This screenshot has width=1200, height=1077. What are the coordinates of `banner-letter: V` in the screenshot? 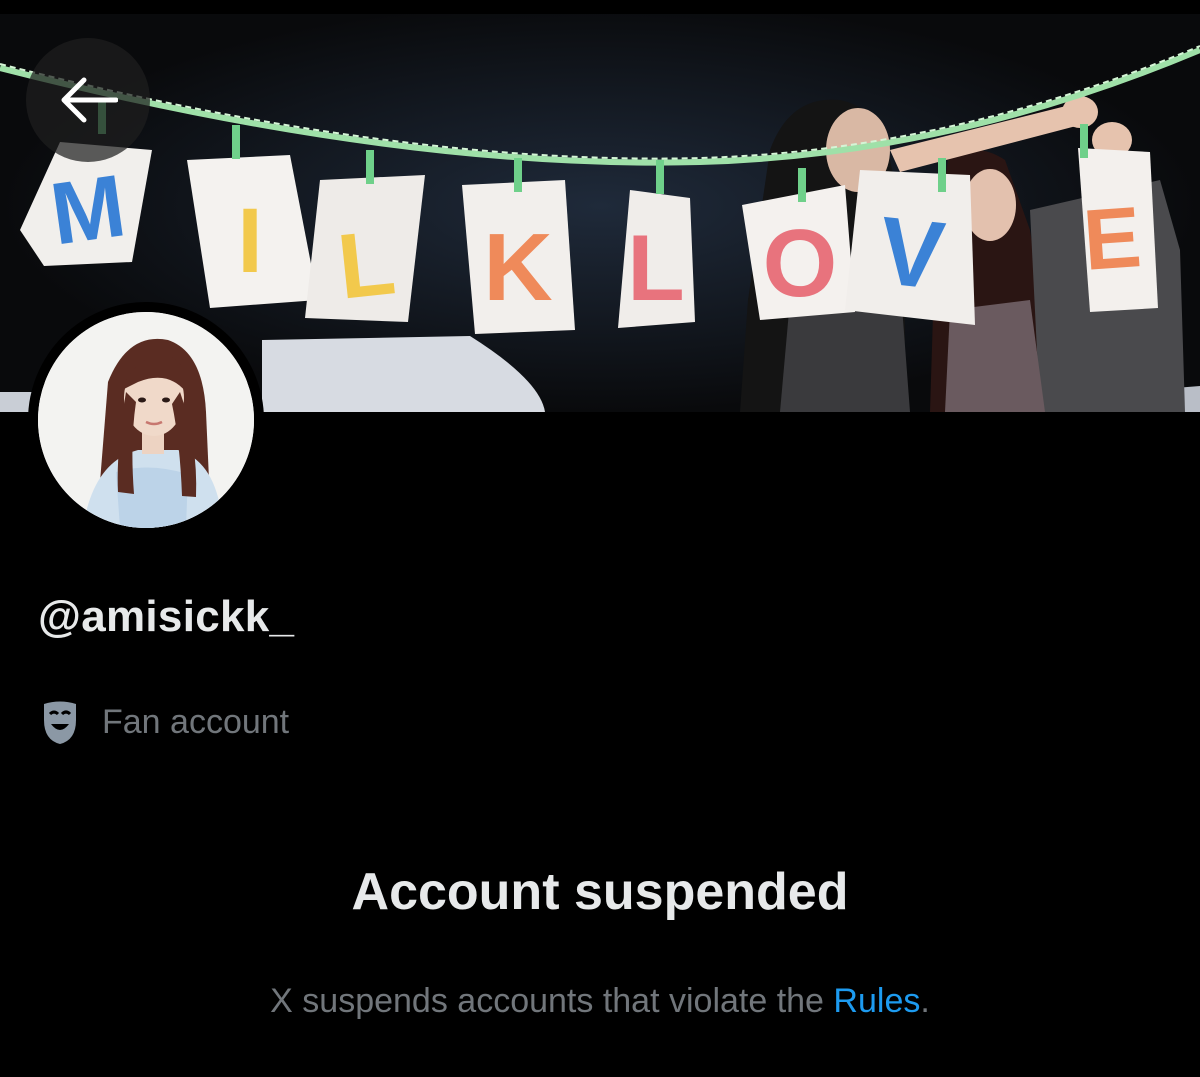 It's located at (911, 253).